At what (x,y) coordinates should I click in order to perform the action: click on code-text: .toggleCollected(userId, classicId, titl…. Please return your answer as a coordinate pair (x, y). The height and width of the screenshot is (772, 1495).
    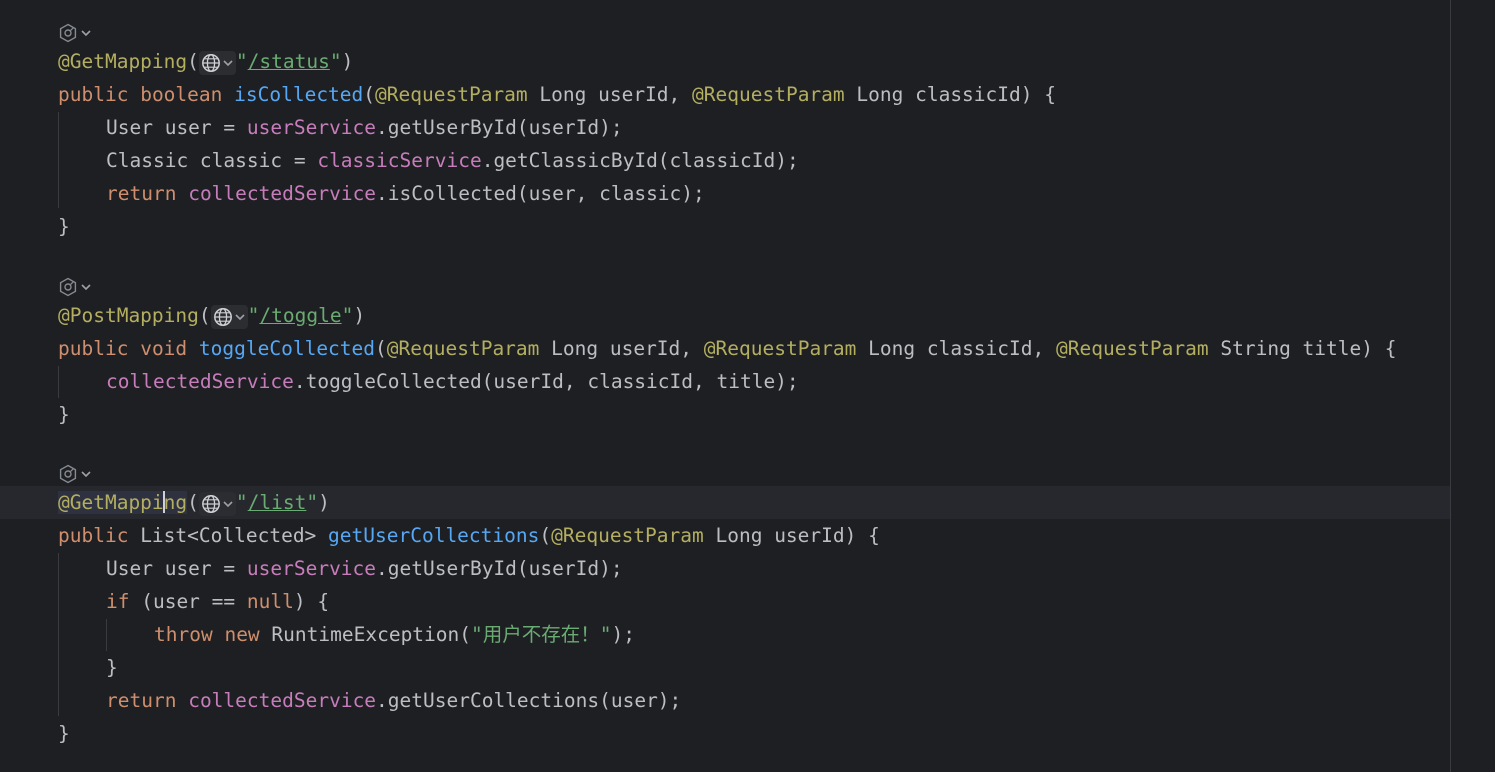
    Looking at the image, I should click on (546, 381).